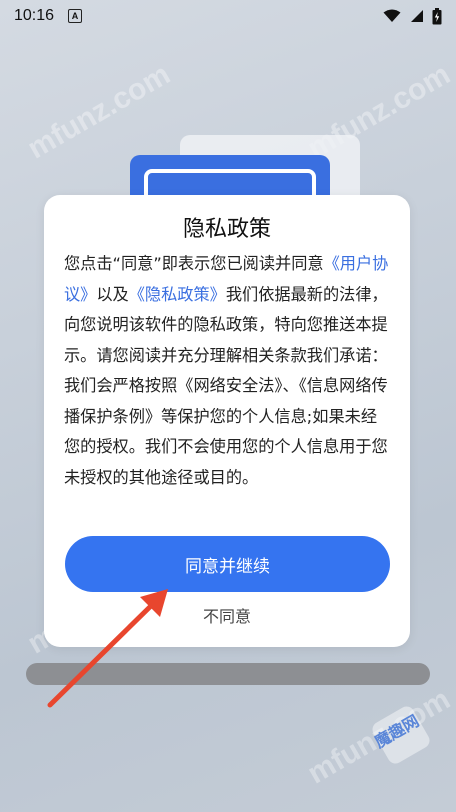 This screenshot has width=456, height=812. Describe the element at coordinates (177, 294) in the screenshot. I see `privacy-policy-link: 《隐私政策》` at that location.